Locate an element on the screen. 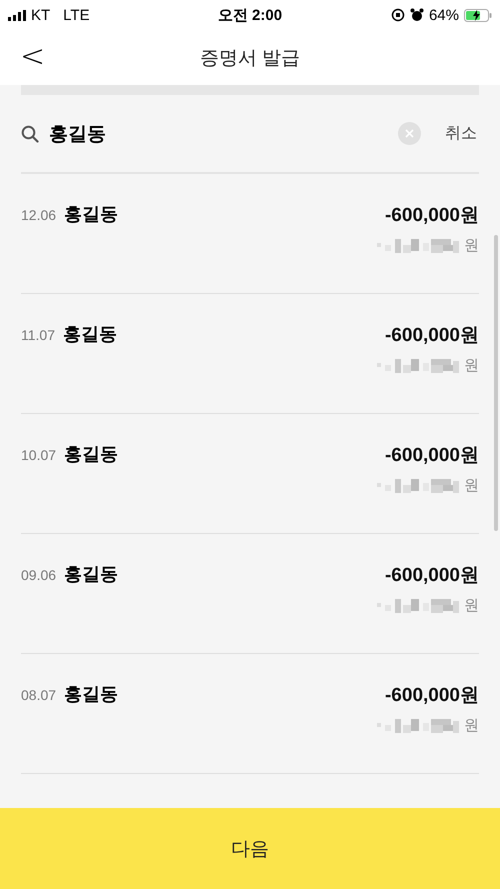 The width and height of the screenshot is (500, 889). clear-button is located at coordinates (409, 133).